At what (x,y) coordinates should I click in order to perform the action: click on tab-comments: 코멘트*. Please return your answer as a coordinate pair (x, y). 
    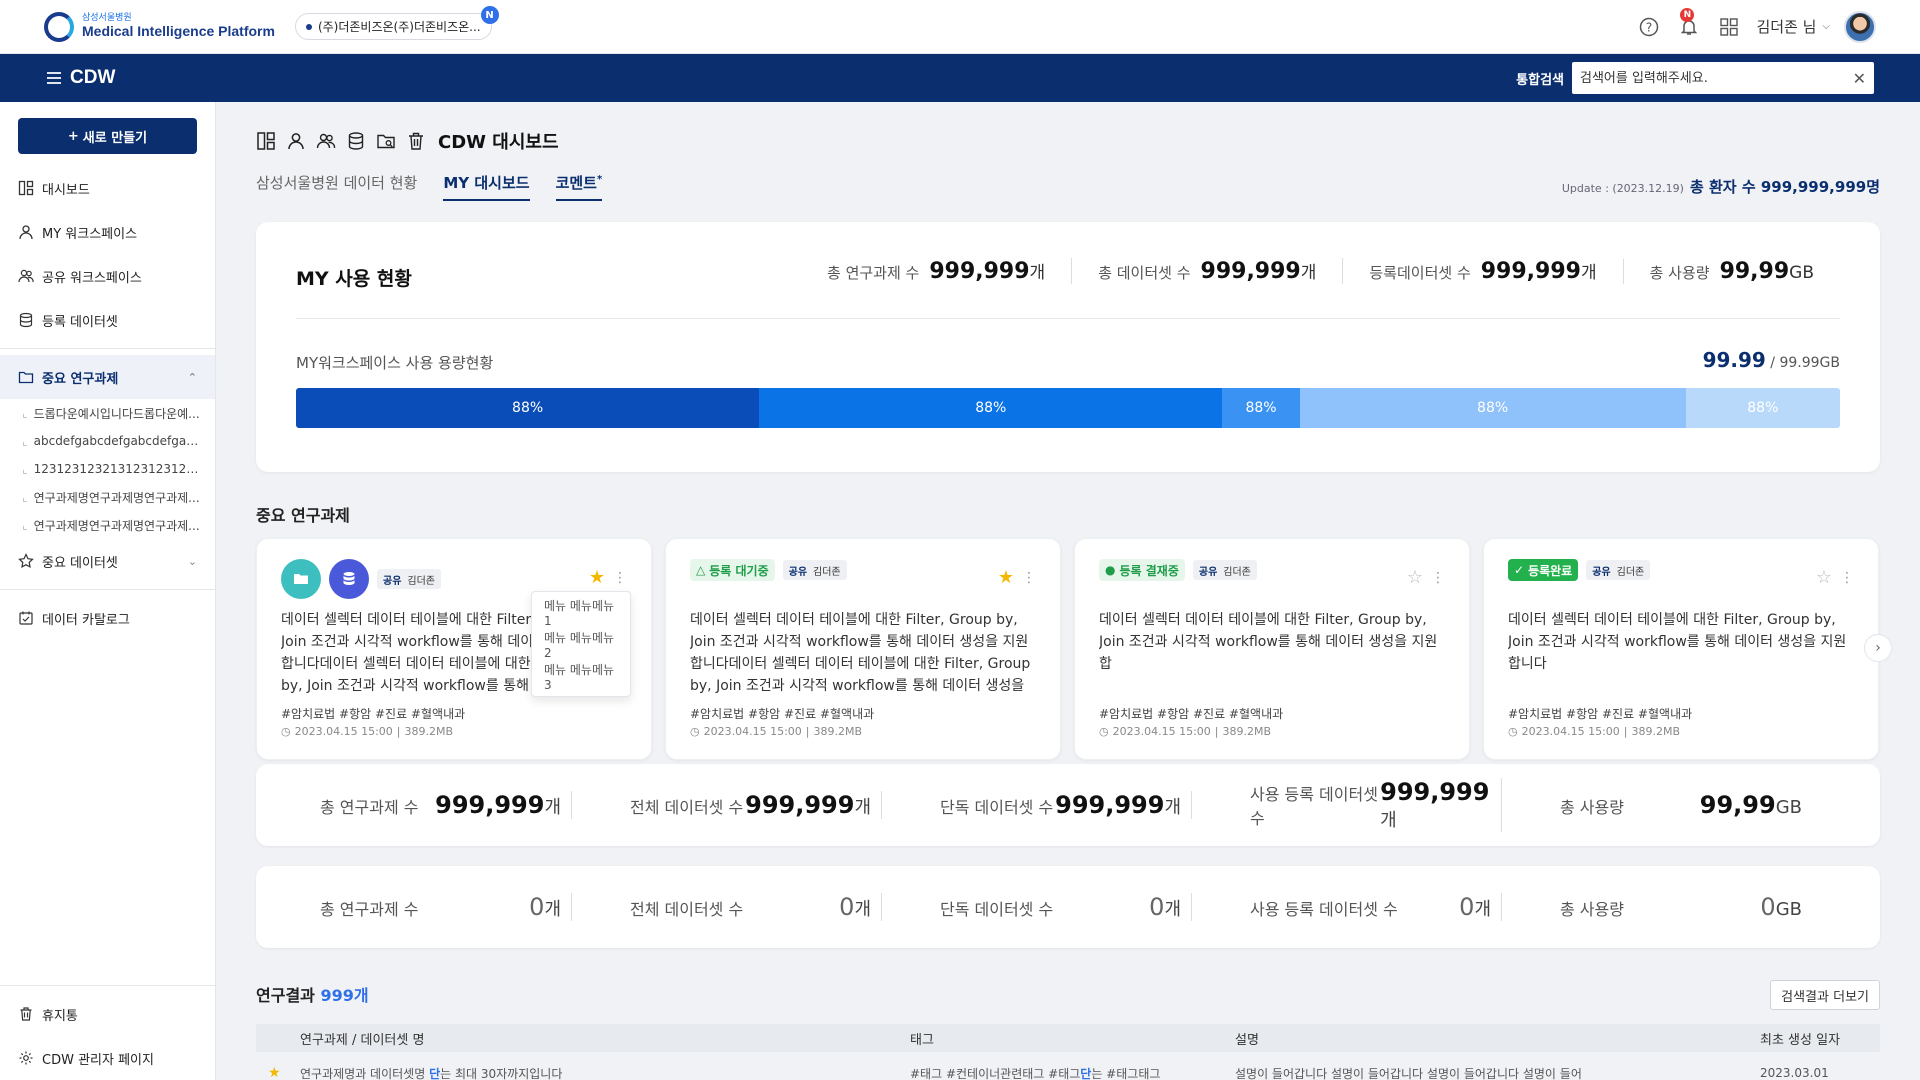
    Looking at the image, I should click on (579, 186).